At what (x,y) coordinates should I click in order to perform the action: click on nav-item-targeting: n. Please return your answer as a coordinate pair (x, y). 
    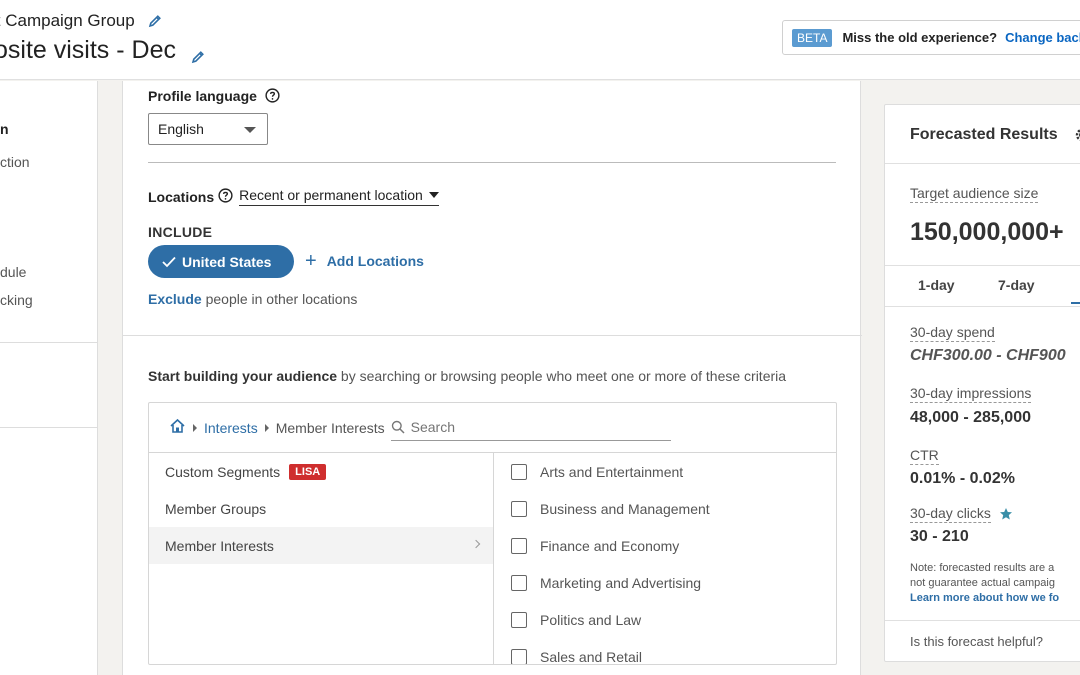
    Looking at the image, I should click on (4, 129).